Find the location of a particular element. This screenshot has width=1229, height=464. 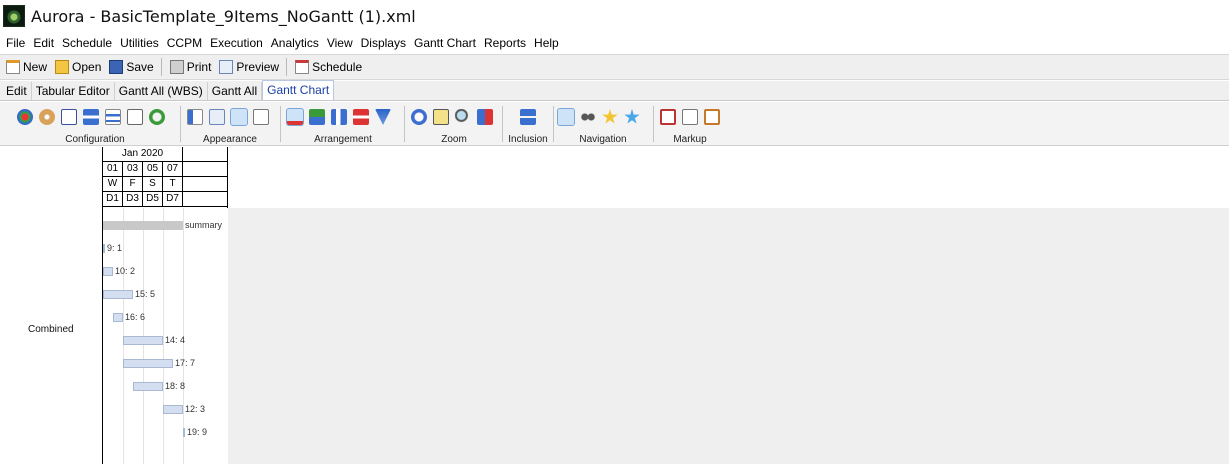

print-label: Print is located at coordinates (199, 67).